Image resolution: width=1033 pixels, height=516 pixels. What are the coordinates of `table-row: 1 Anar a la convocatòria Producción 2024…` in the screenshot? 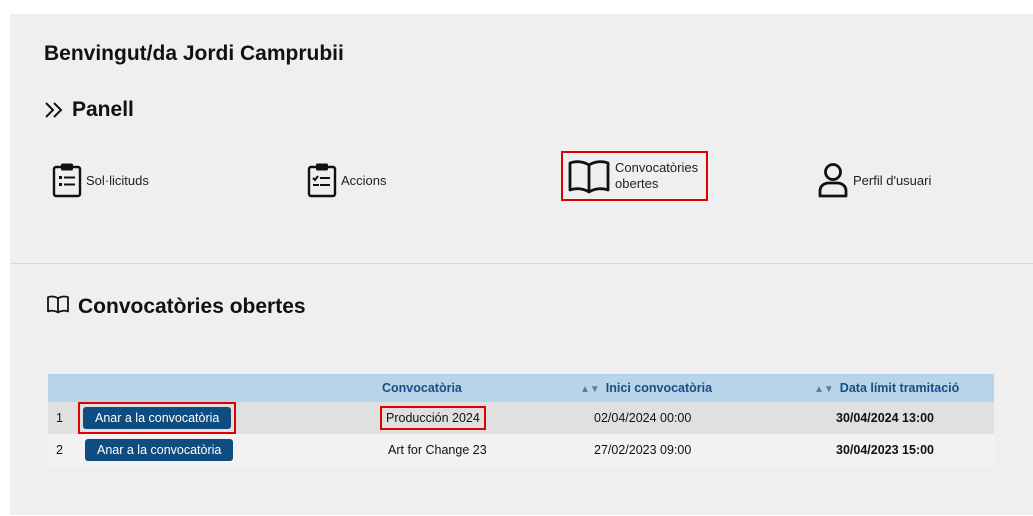 It's located at (521, 418).